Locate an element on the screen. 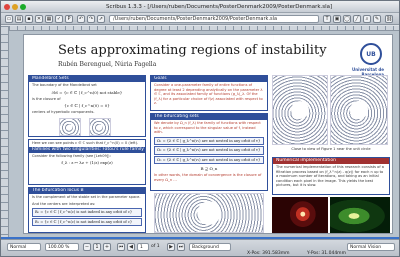 Image resolution: width=400 pixels, height=257 pixels. layer-select: Background is located at coordinates (210, 247).